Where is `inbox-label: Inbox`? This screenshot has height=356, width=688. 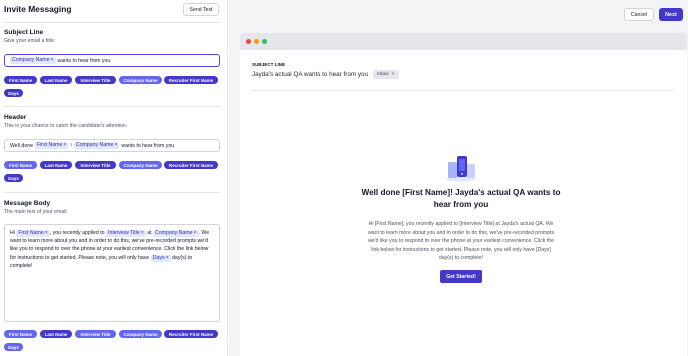 inbox-label: Inbox is located at coordinates (383, 74).